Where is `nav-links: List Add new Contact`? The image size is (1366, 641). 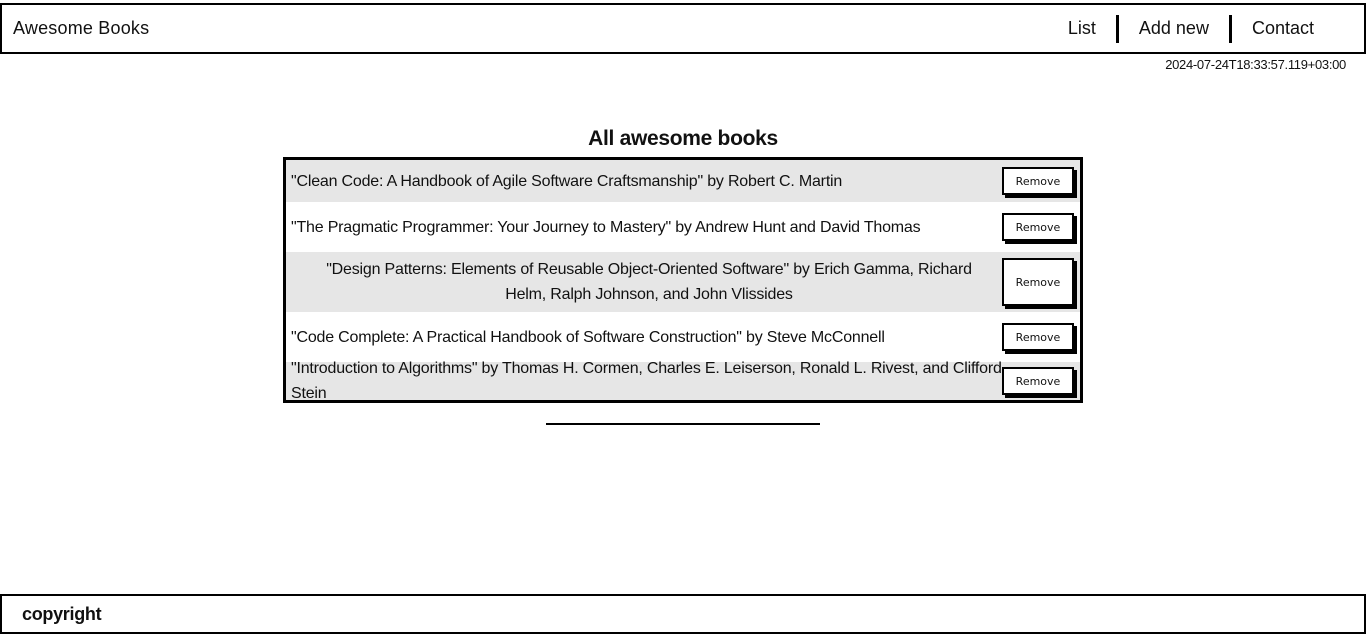 nav-links: List Add new Contact is located at coordinates (1191, 28).